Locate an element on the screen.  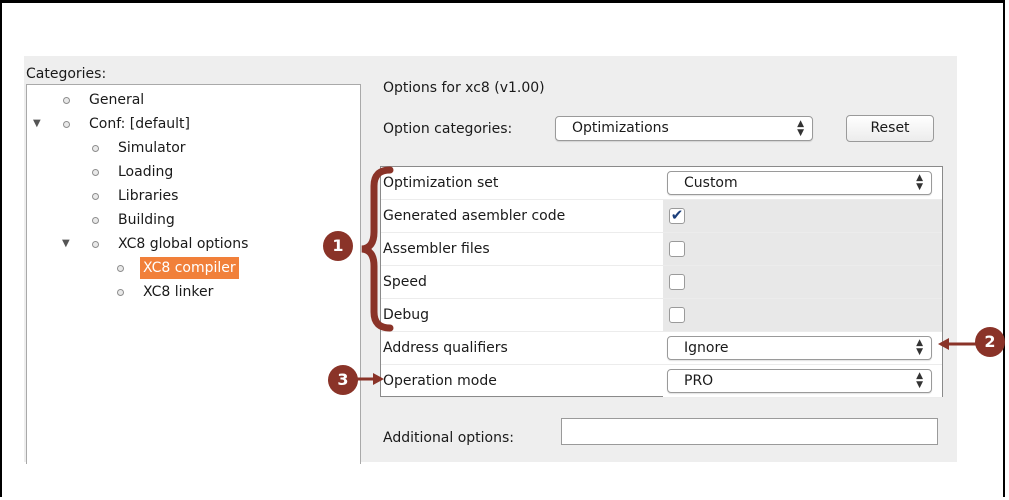
option-checkbox: ✔ is located at coordinates (677, 216).